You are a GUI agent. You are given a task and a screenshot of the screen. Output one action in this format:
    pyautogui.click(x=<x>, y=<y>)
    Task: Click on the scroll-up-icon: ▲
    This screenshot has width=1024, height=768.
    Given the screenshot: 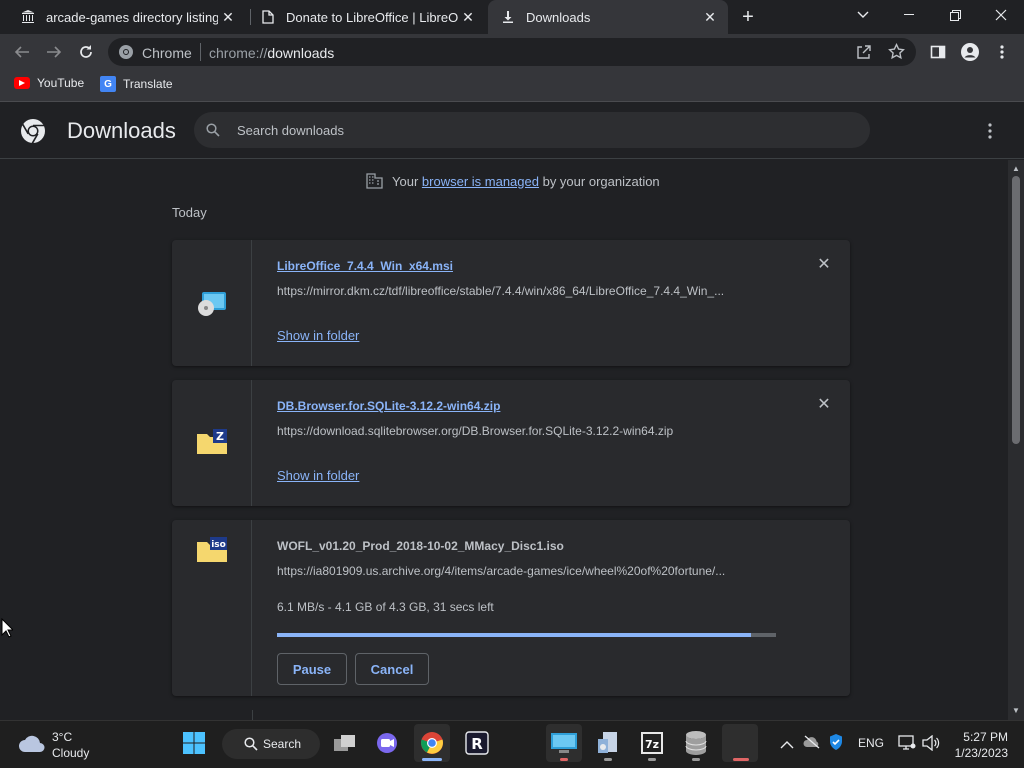 What is the action you would take?
    pyautogui.click(x=1016, y=168)
    